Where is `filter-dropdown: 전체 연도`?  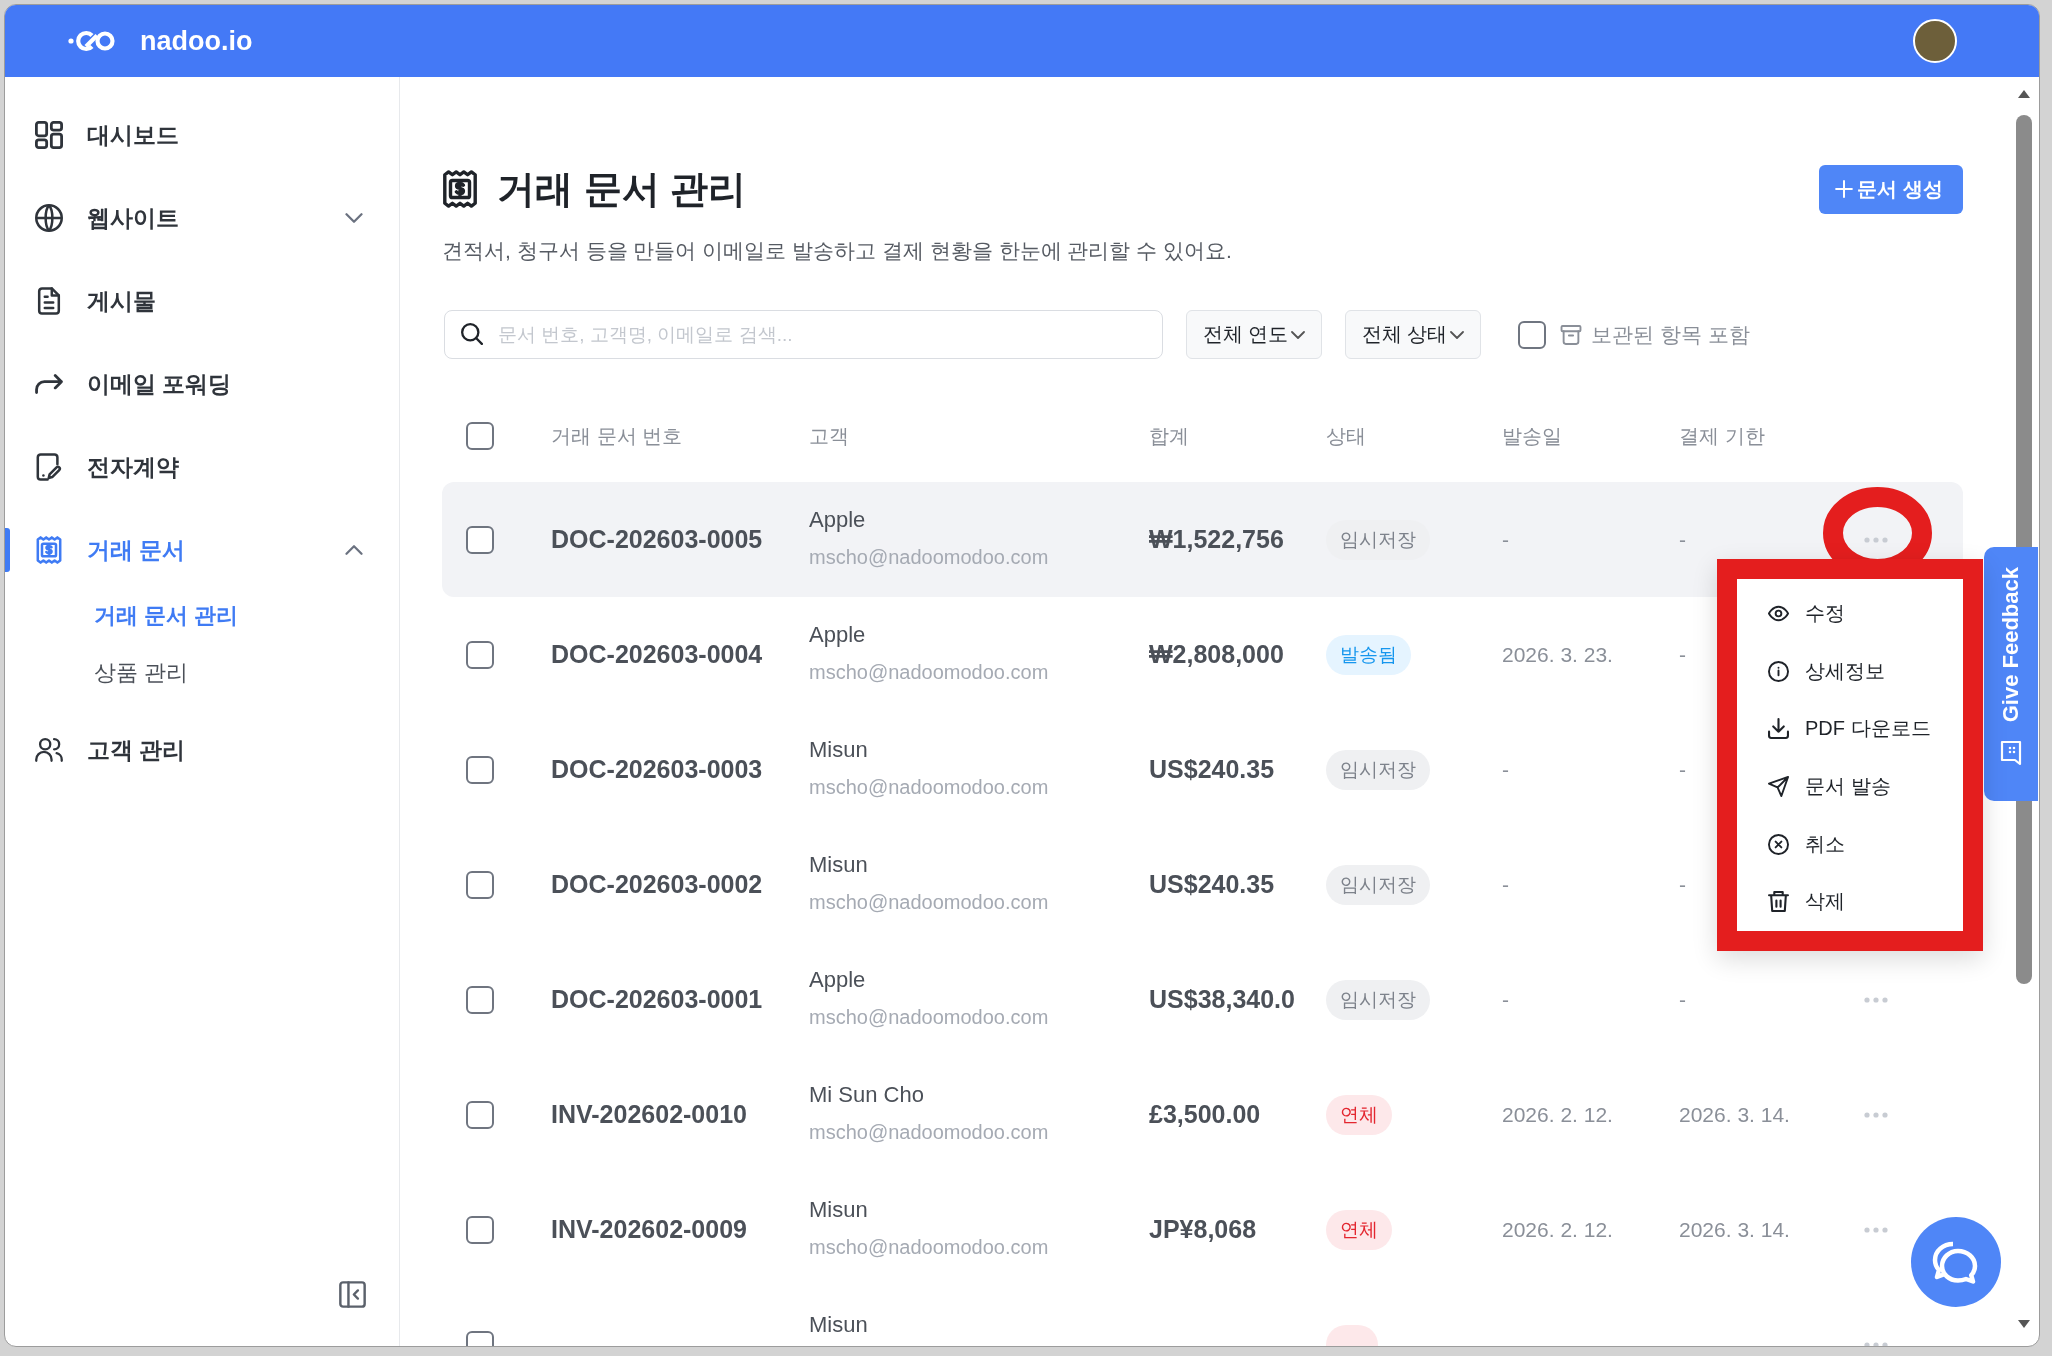 filter-dropdown: 전체 연도 is located at coordinates (1254, 334).